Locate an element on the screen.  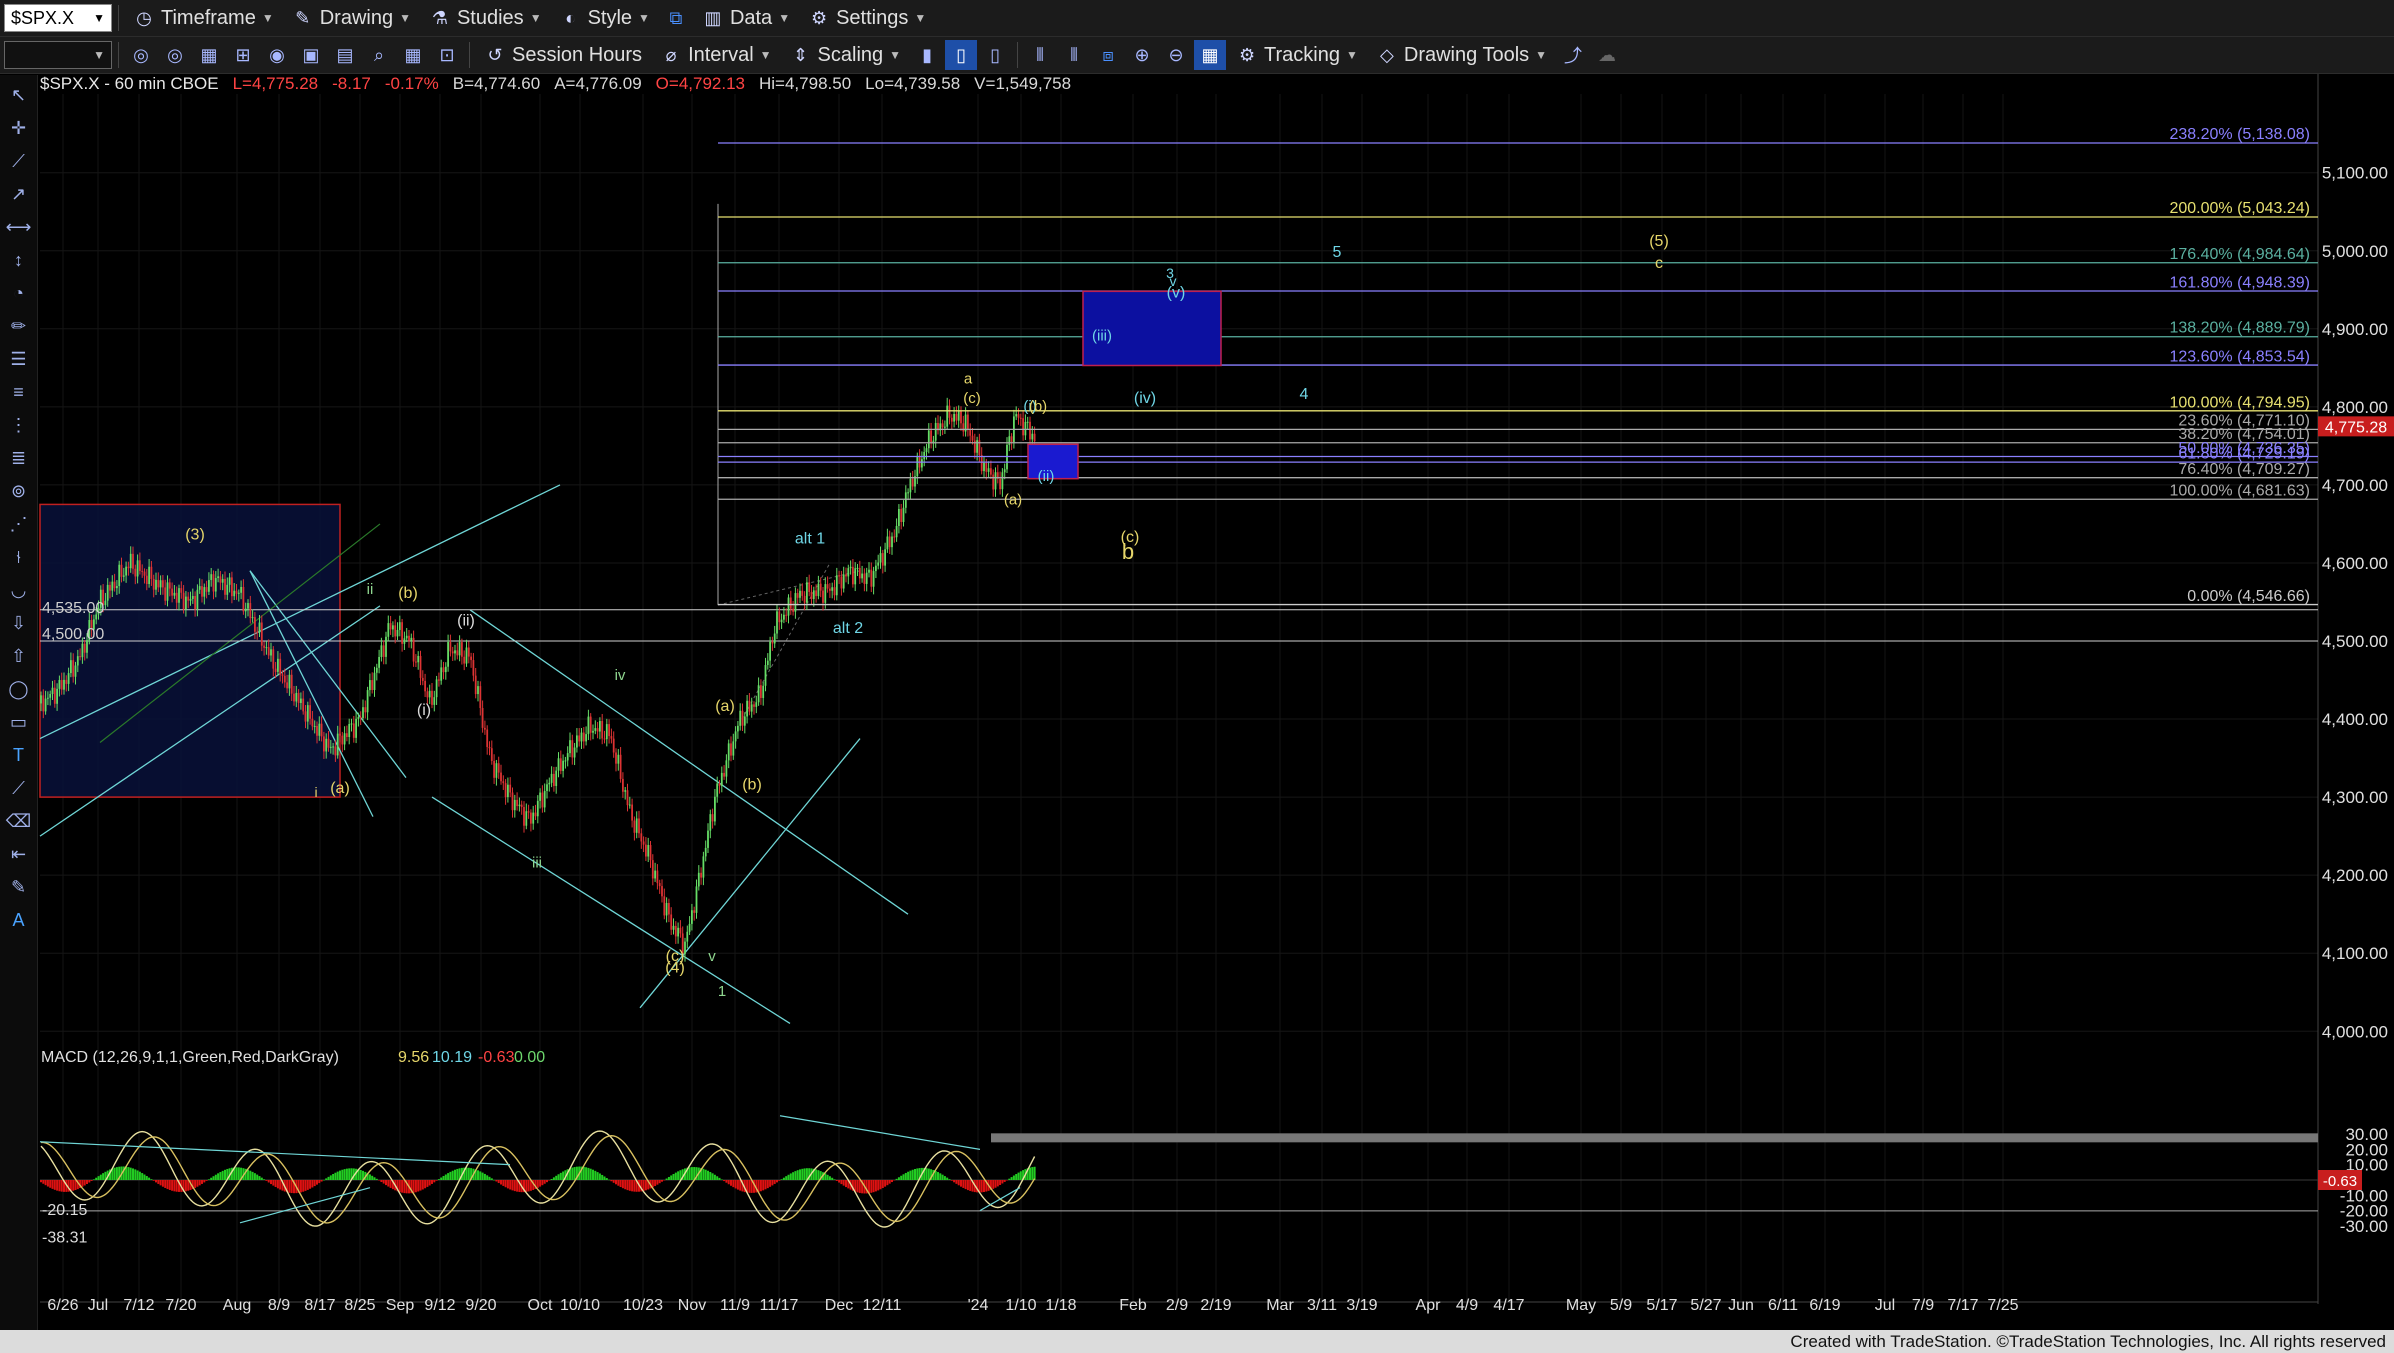
link-icon: ⧉ is located at coordinates (676, 18).